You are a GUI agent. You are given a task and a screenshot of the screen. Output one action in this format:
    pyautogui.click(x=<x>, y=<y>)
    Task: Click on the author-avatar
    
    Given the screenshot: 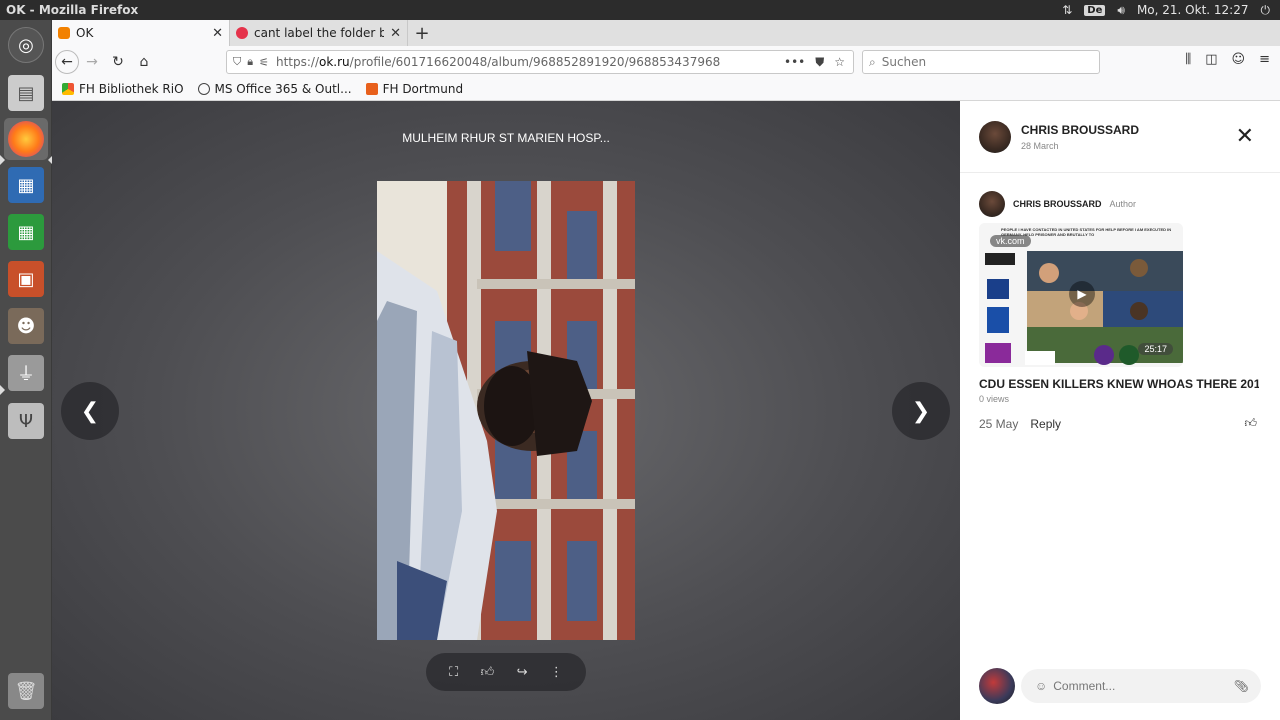 What is the action you would take?
    pyautogui.click(x=992, y=204)
    